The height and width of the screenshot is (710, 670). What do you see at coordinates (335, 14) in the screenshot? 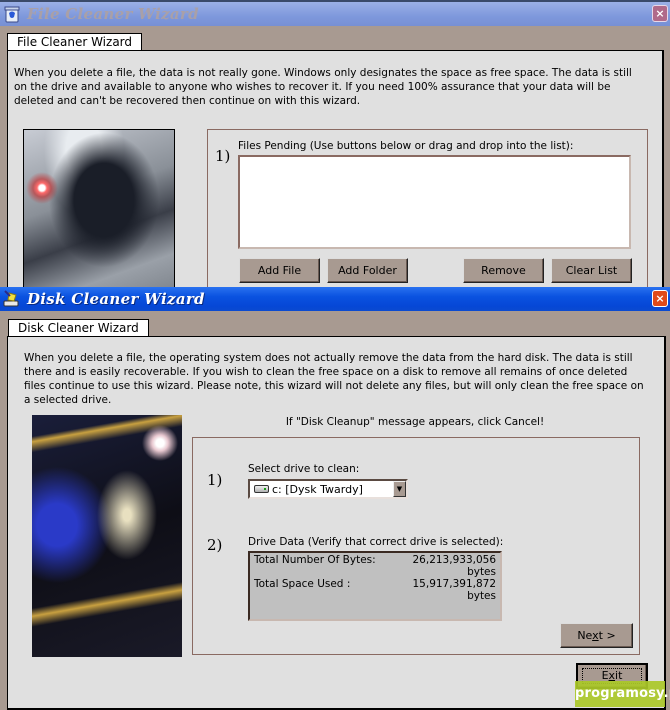
I see `title-bar: File Cleaner Wizard ×` at bounding box center [335, 14].